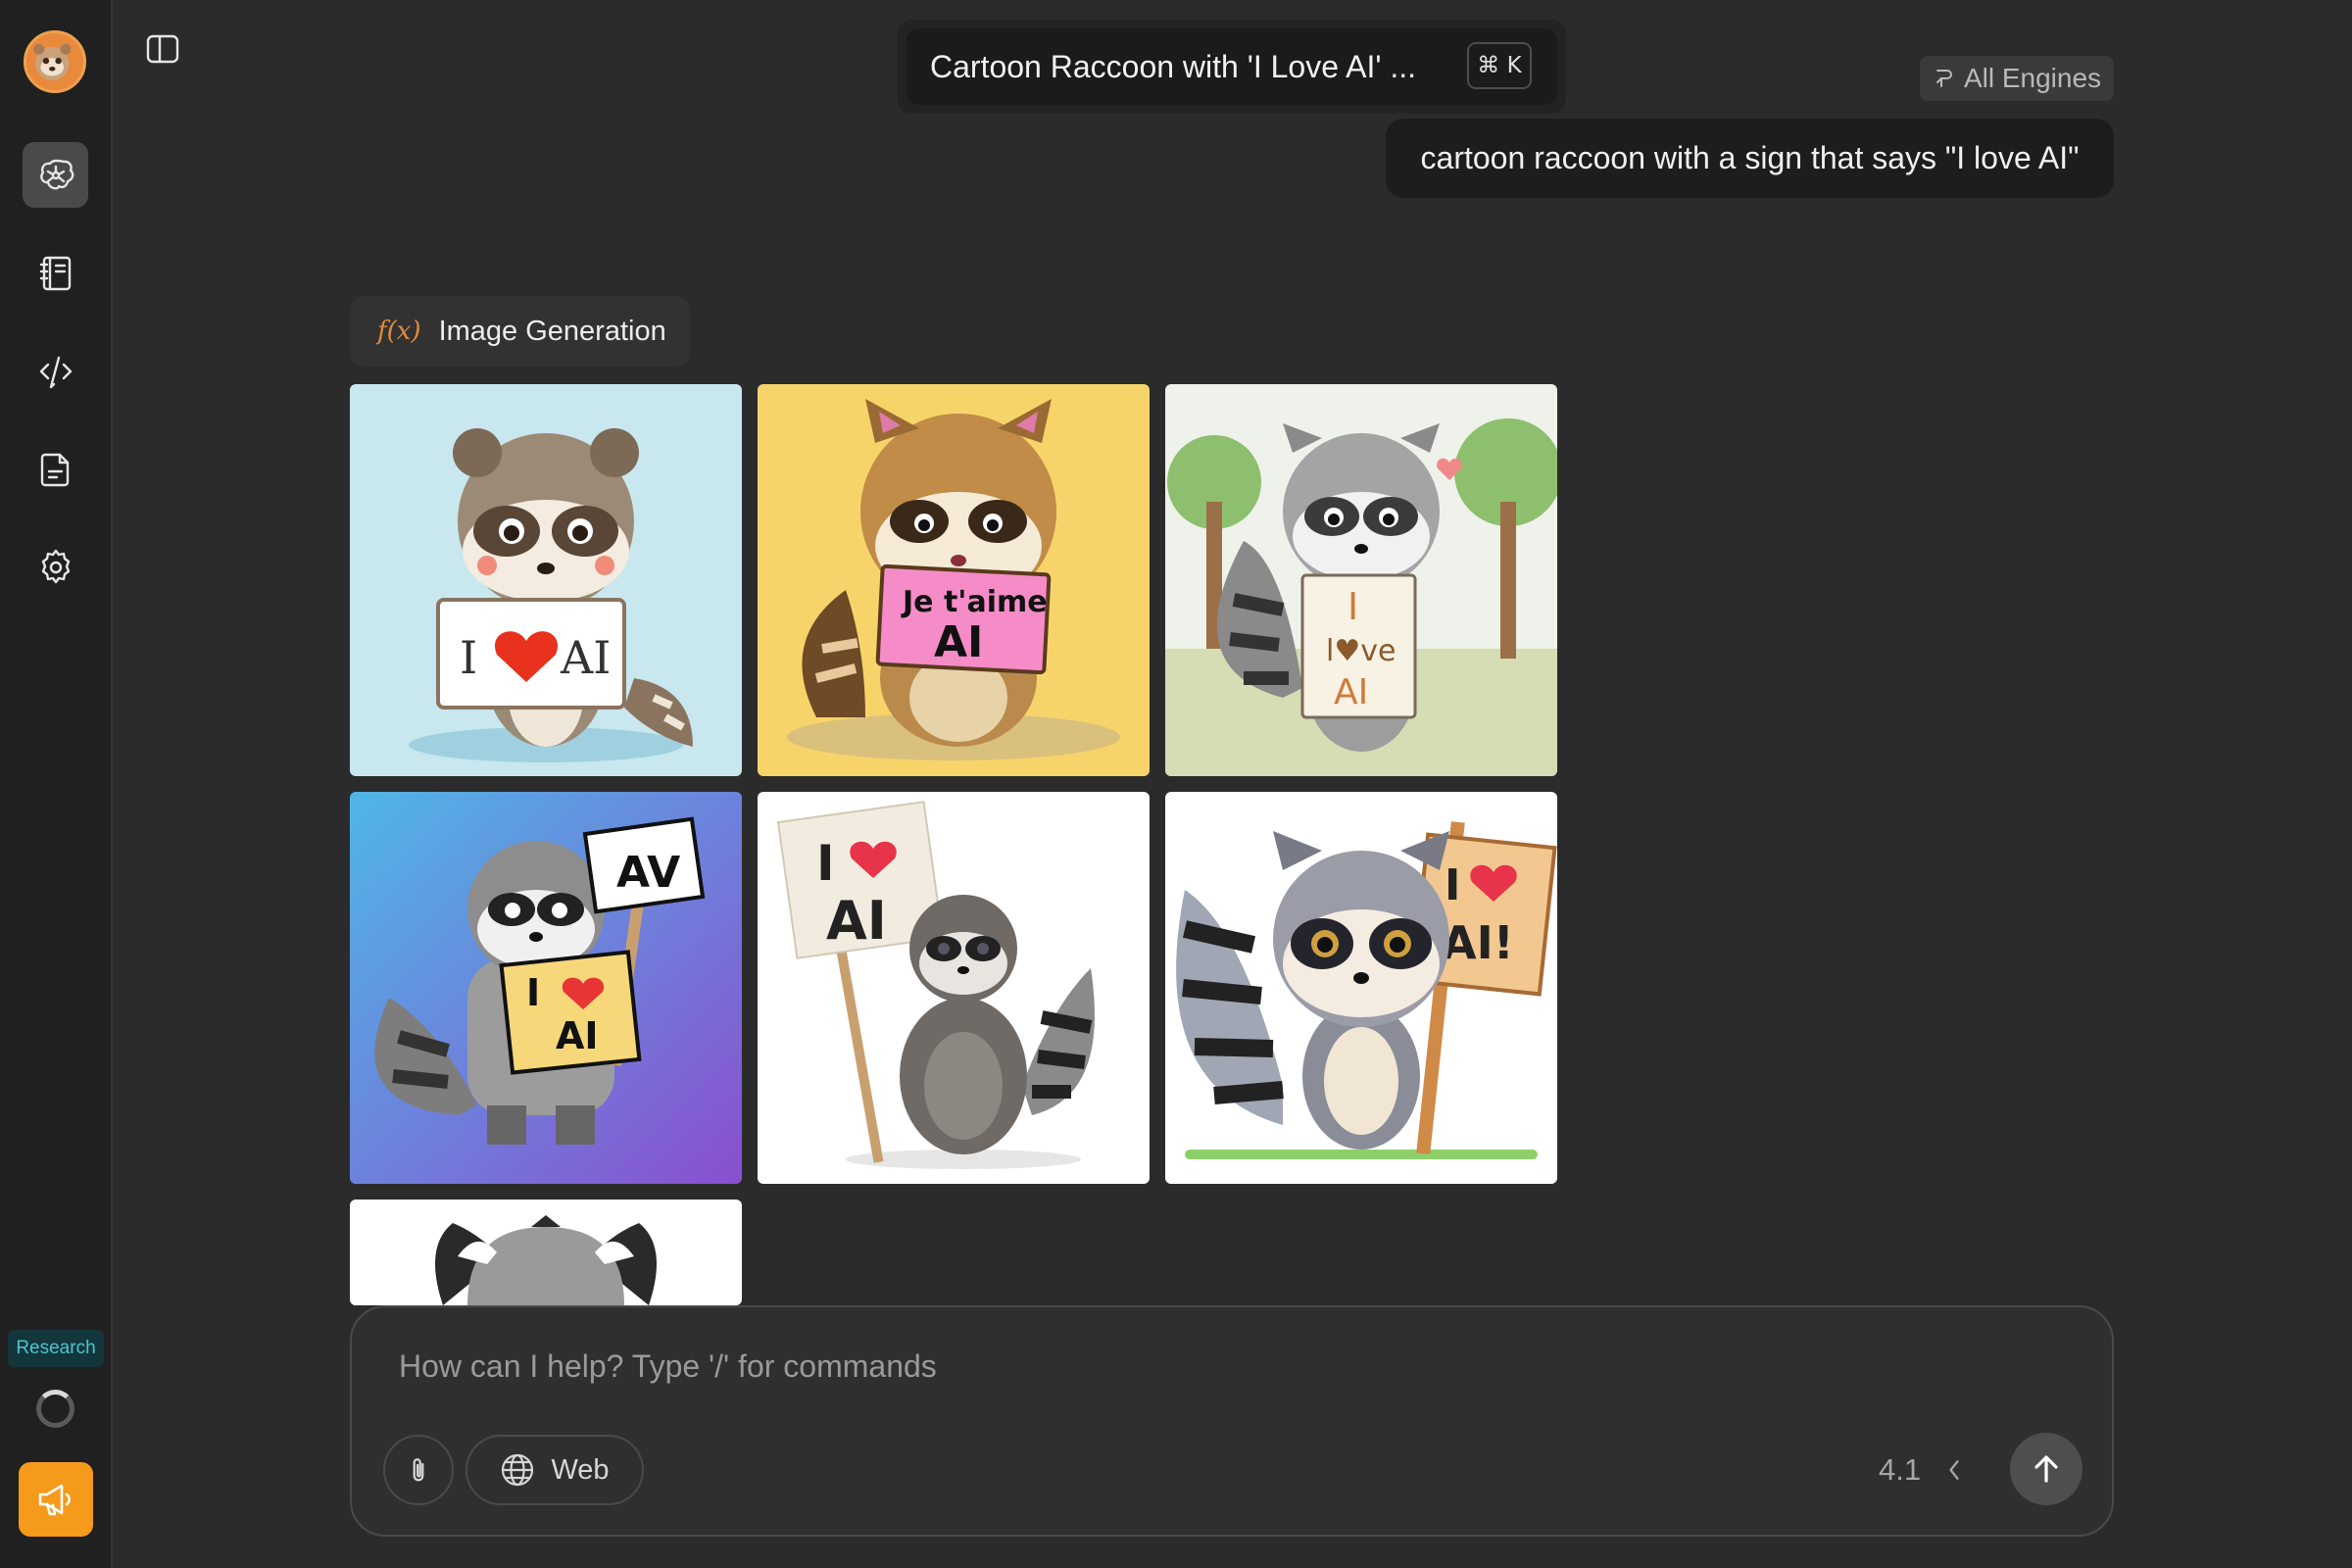 The height and width of the screenshot is (1568, 2352). I want to click on notebook-icon, so click(55, 273).